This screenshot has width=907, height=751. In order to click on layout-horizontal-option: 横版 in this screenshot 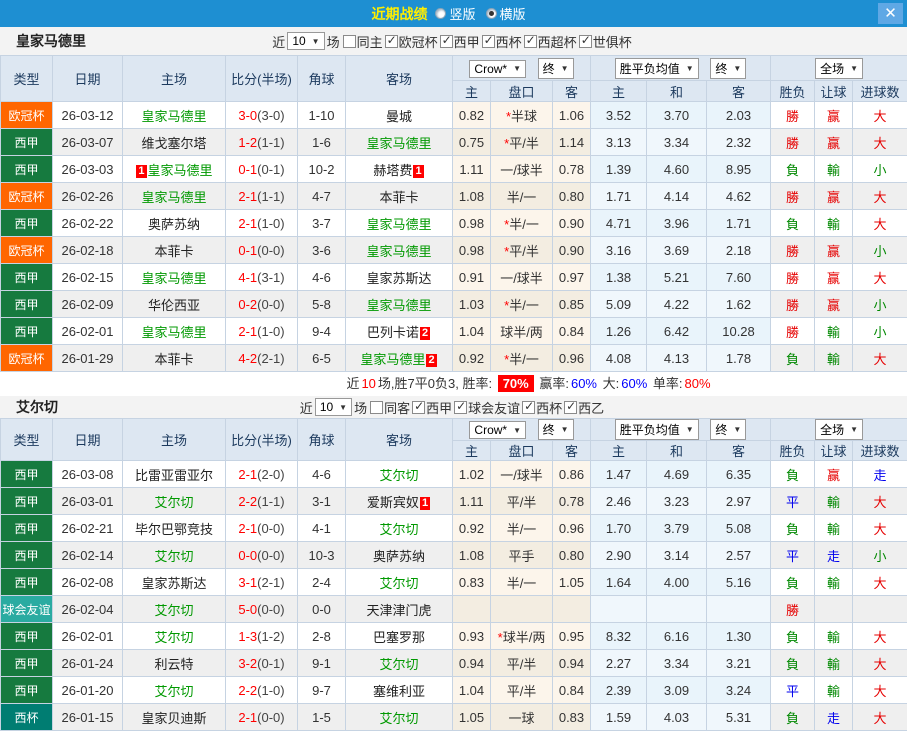, I will do `click(505, 13)`.